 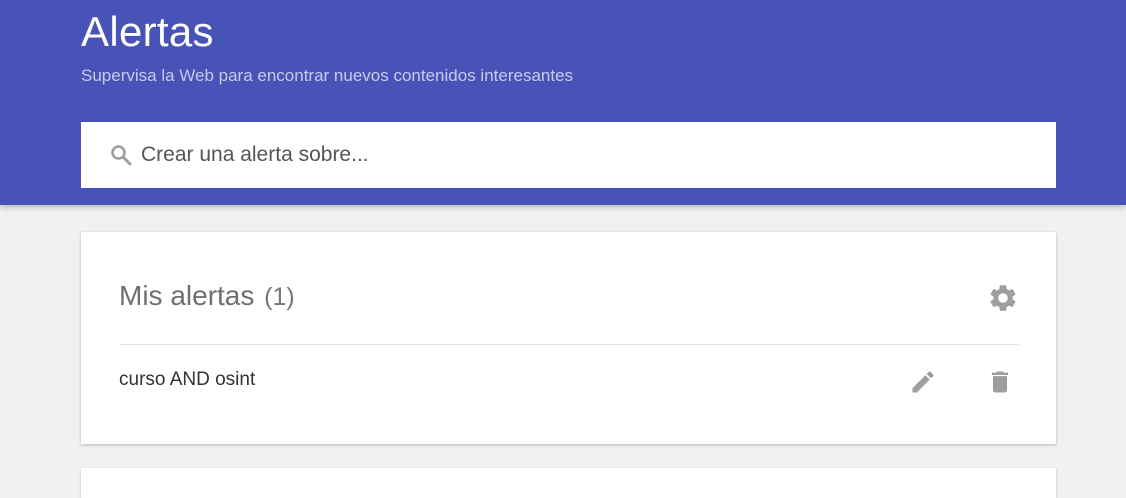 I want to click on secondary-card, so click(x=568, y=483).